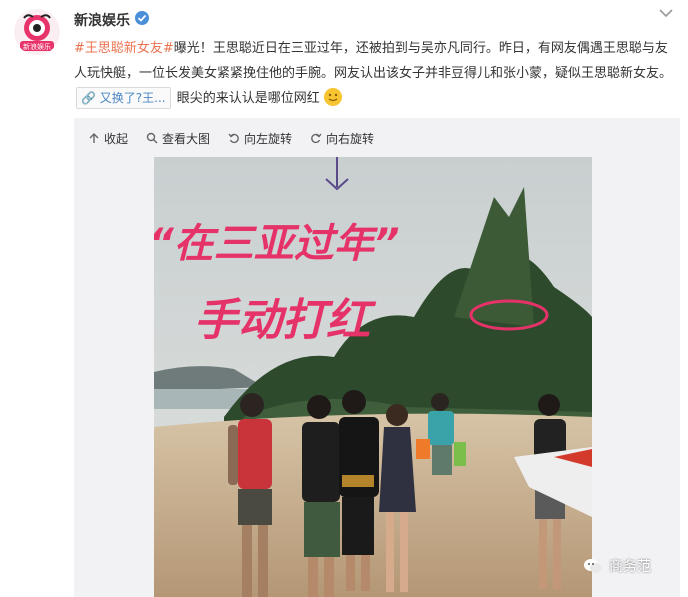 This screenshot has width=688, height=597. Describe the element at coordinates (193, 48) in the screenshot. I see `post-text-segment: 曝光！` at that location.